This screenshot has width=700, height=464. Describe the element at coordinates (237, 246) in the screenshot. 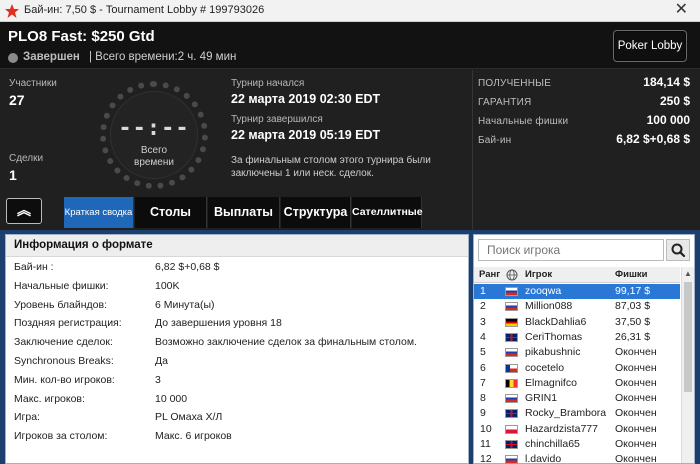

I see `format-info-header: Информация о формате` at that location.